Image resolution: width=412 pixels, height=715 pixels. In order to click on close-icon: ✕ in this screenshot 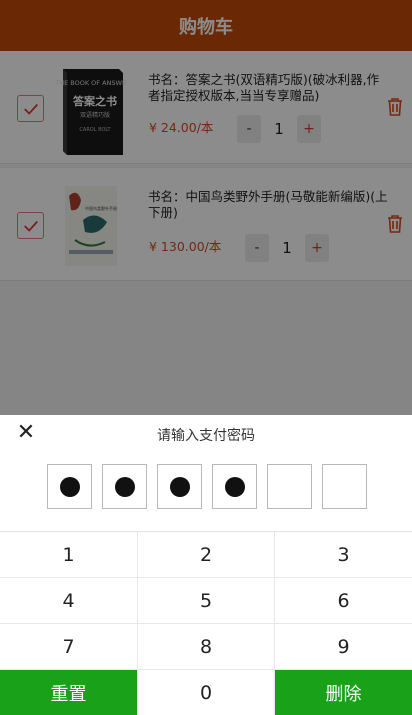, I will do `click(26, 433)`.